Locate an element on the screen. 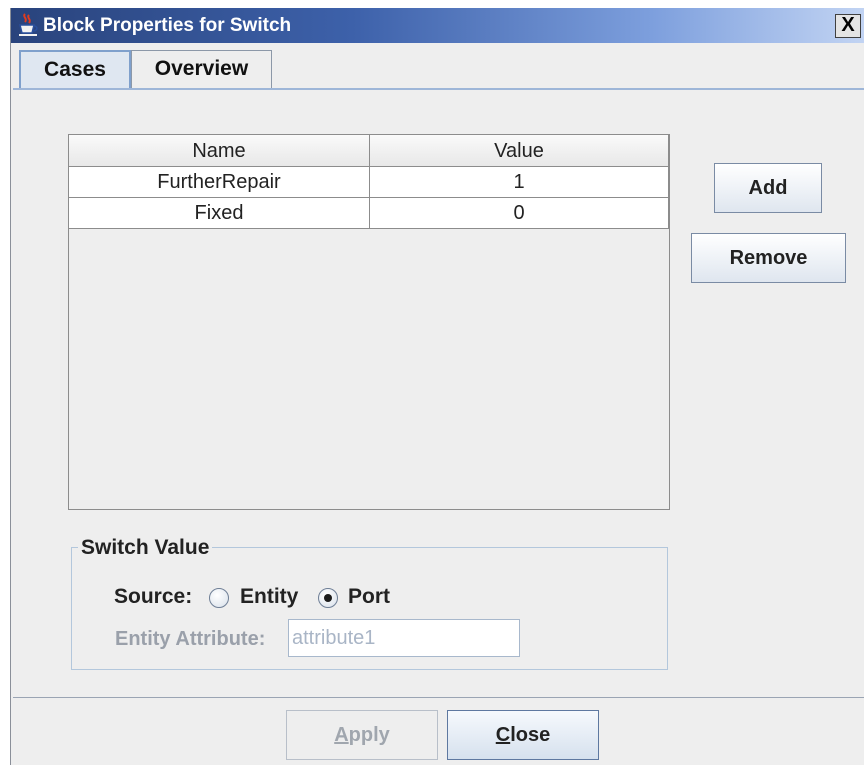 The height and width of the screenshot is (765, 864). radio-selected-dot is located at coordinates (328, 598).